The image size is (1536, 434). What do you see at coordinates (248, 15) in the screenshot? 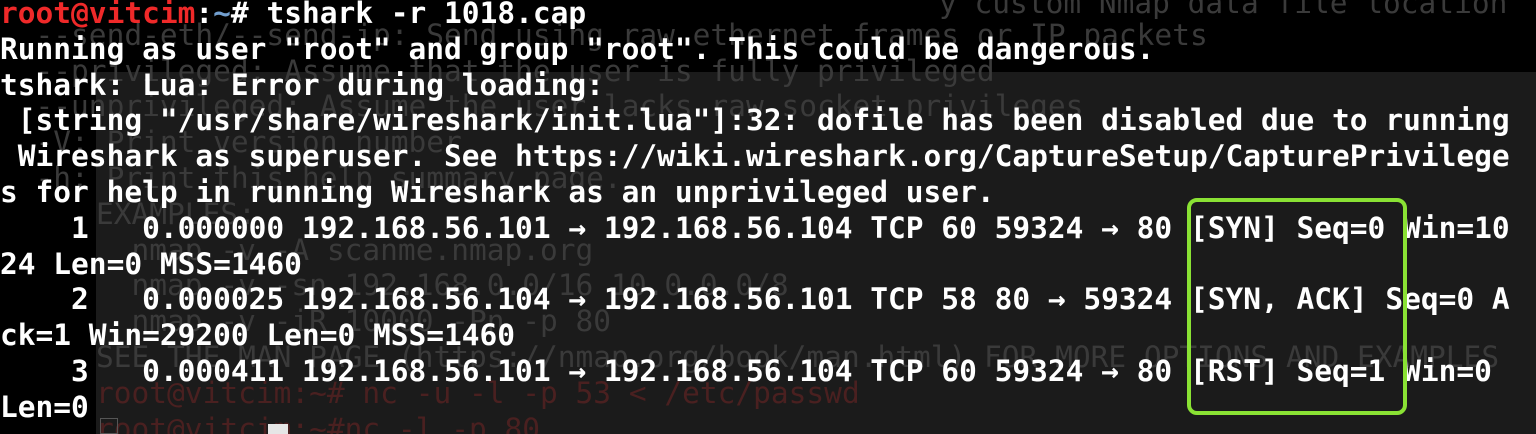
I see `prompt-symbol: #` at bounding box center [248, 15].